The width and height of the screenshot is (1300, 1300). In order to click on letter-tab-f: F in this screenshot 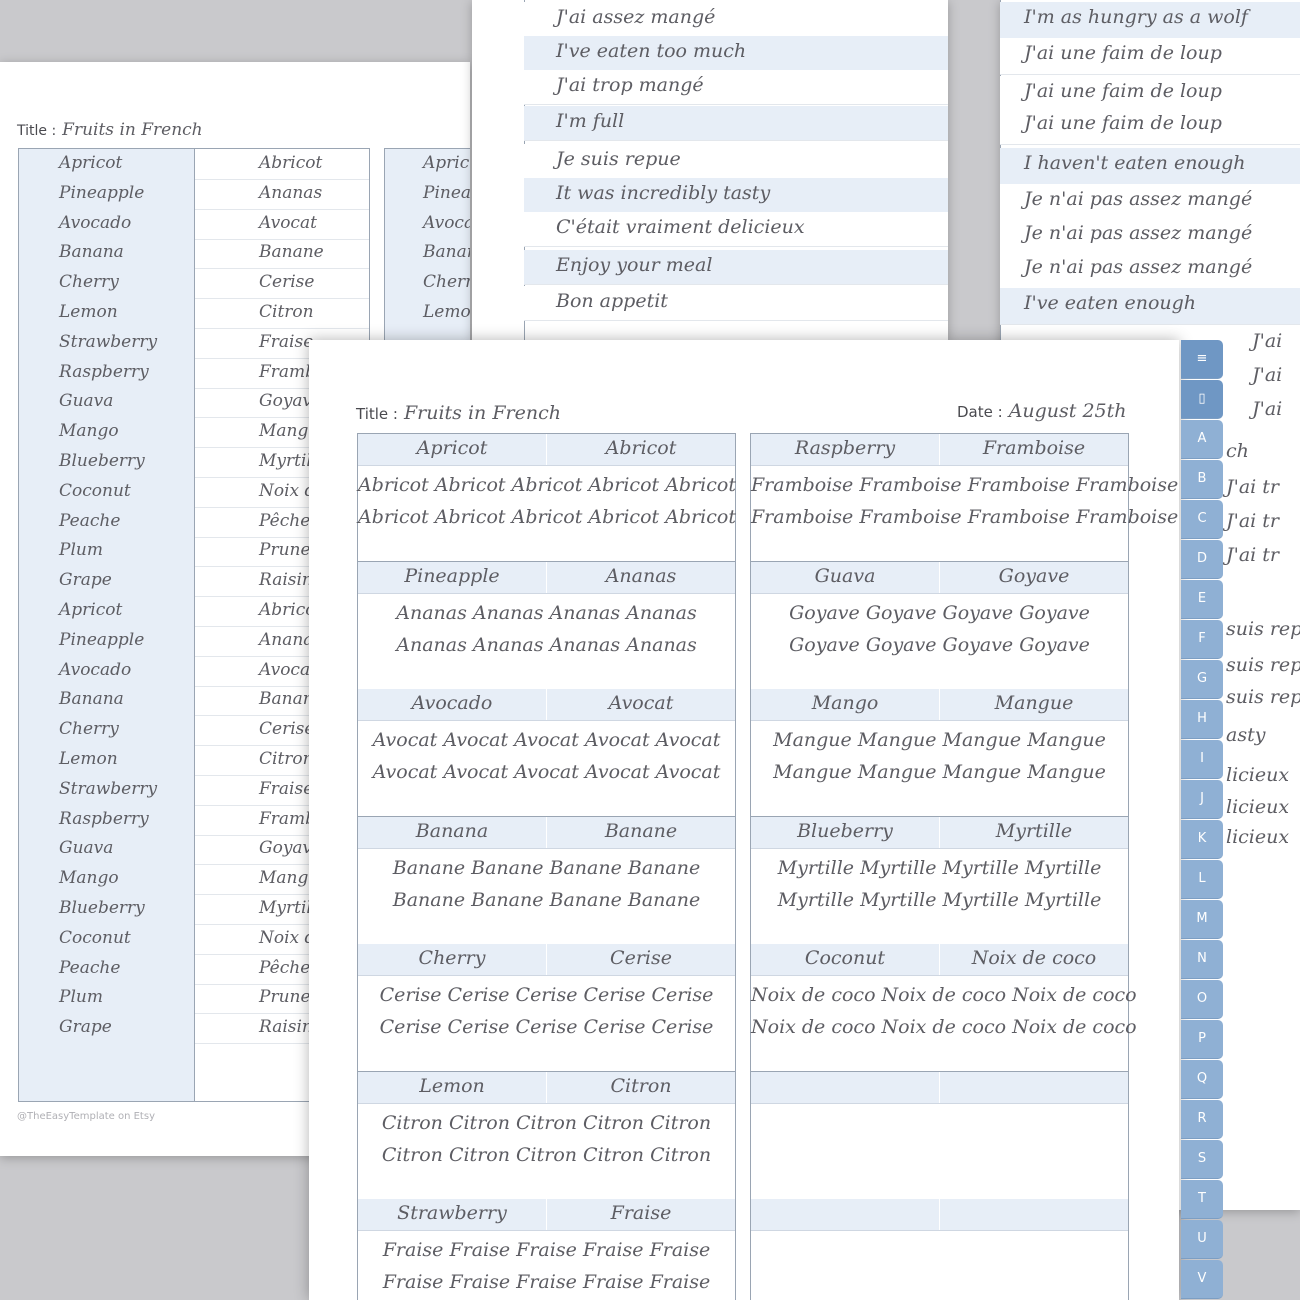, I will do `click(1202, 639)`.